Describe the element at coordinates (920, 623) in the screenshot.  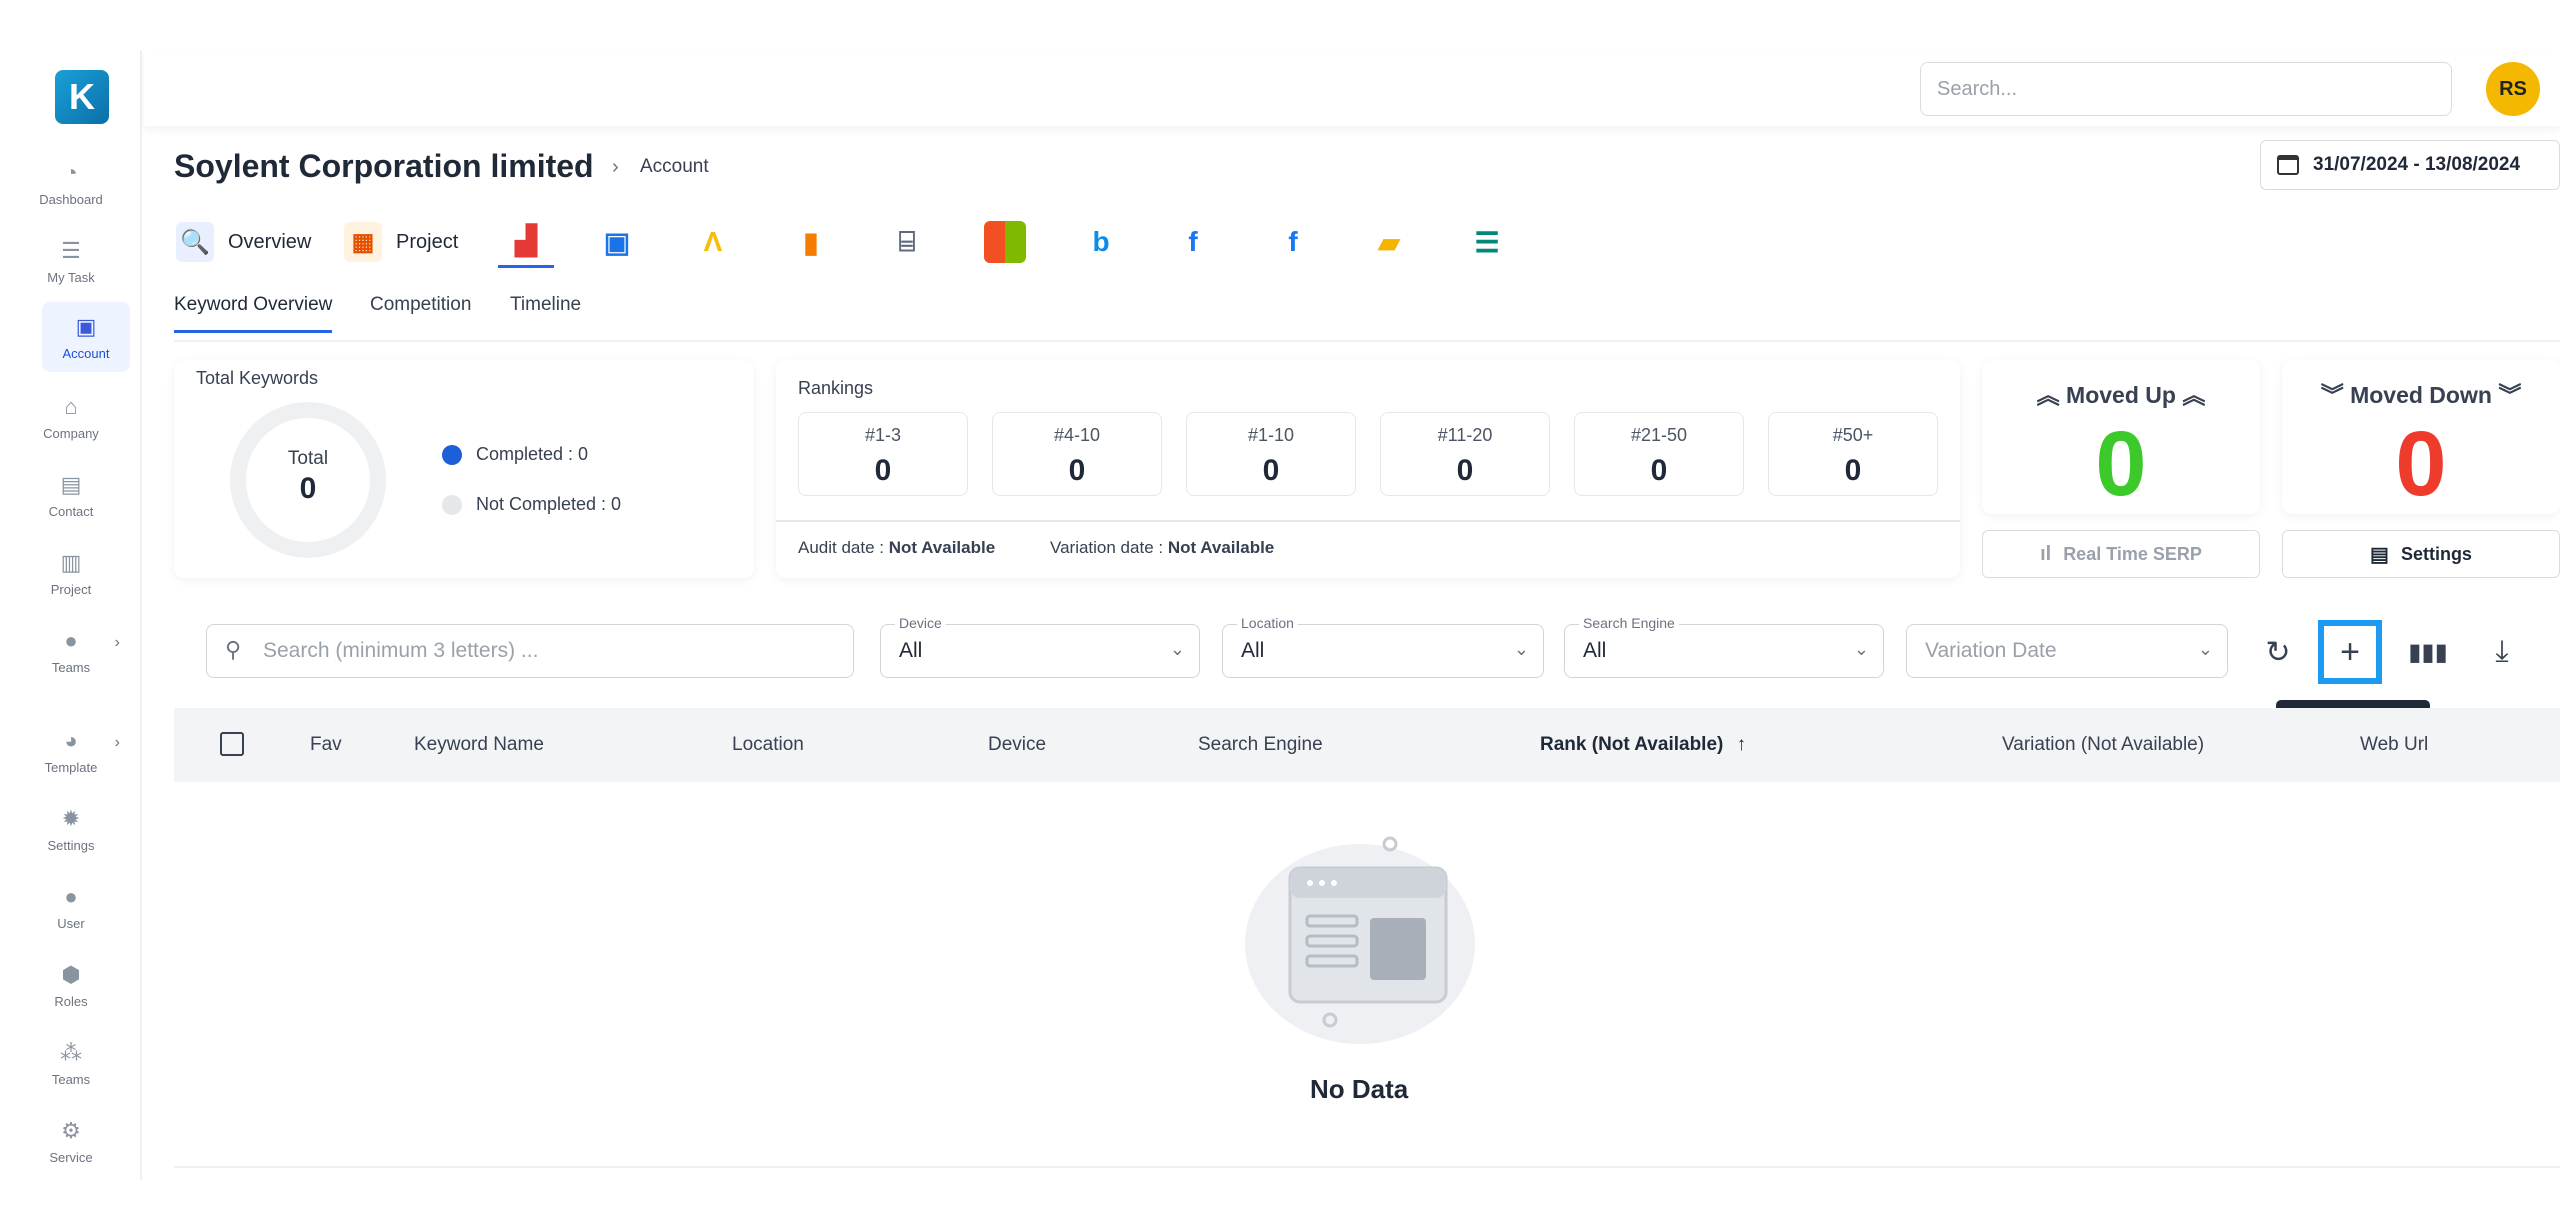
I see `device-select-label: Device` at that location.